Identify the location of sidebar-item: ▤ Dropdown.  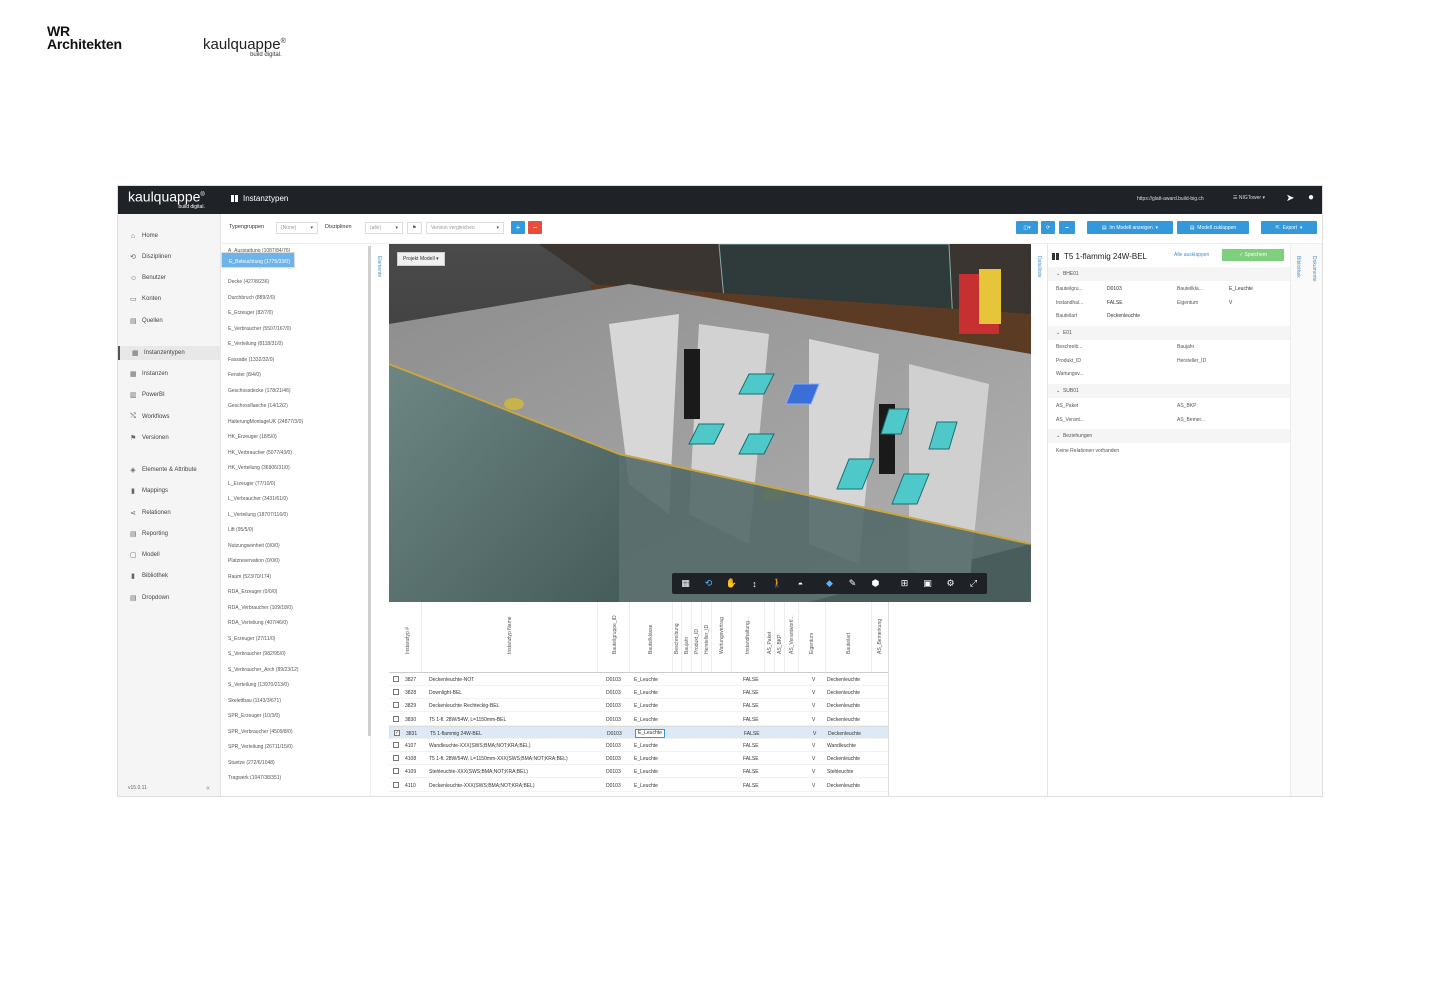
(174, 598).